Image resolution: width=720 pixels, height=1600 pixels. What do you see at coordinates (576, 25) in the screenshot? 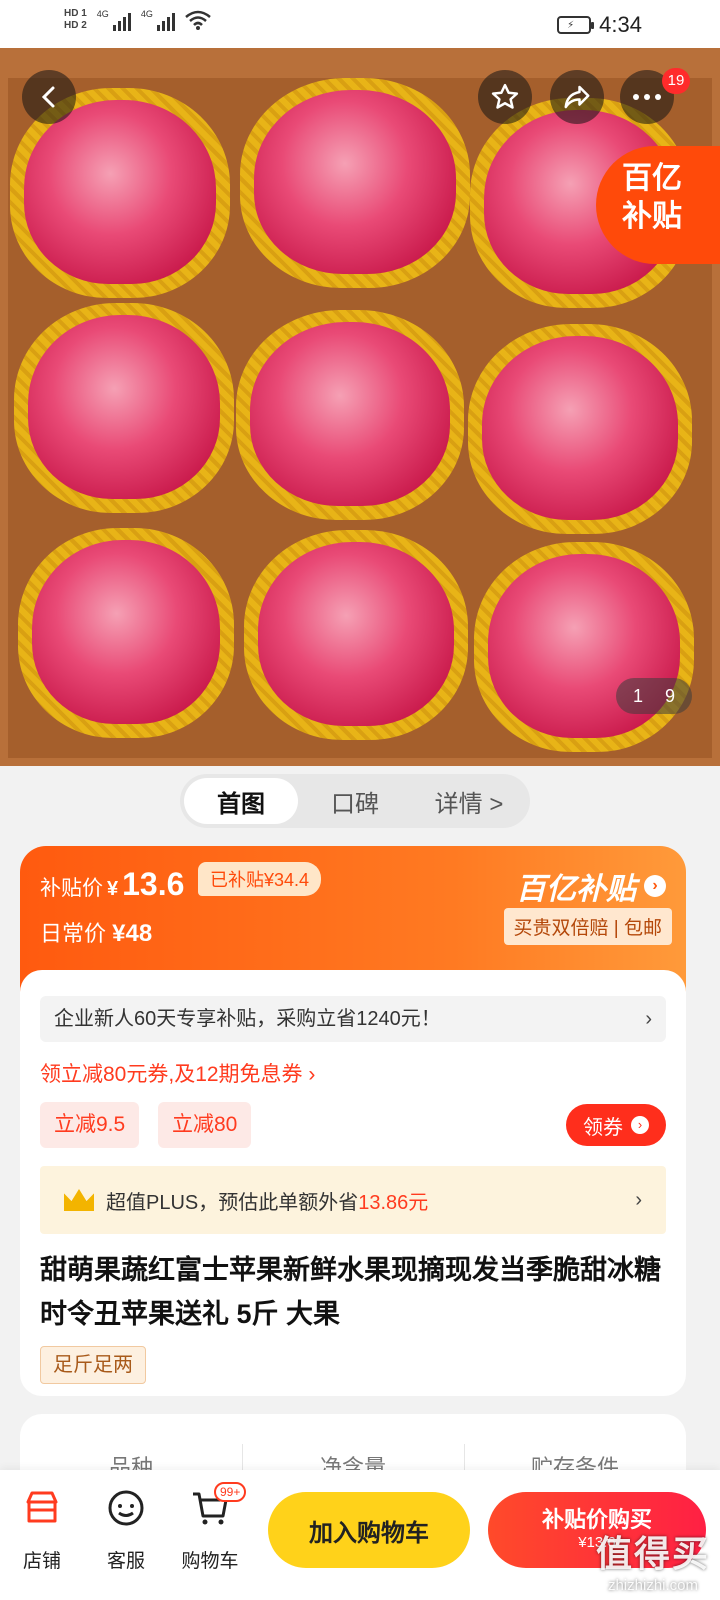
I see `battery-icon: ⚡` at bounding box center [576, 25].